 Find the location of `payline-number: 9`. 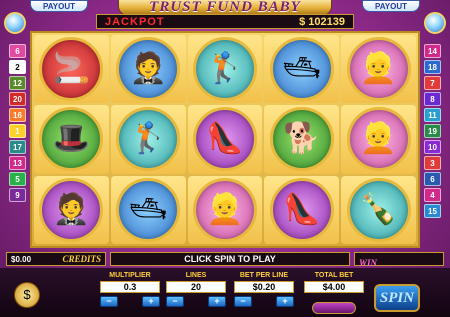

payline-number: 9 is located at coordinates (17, 195).